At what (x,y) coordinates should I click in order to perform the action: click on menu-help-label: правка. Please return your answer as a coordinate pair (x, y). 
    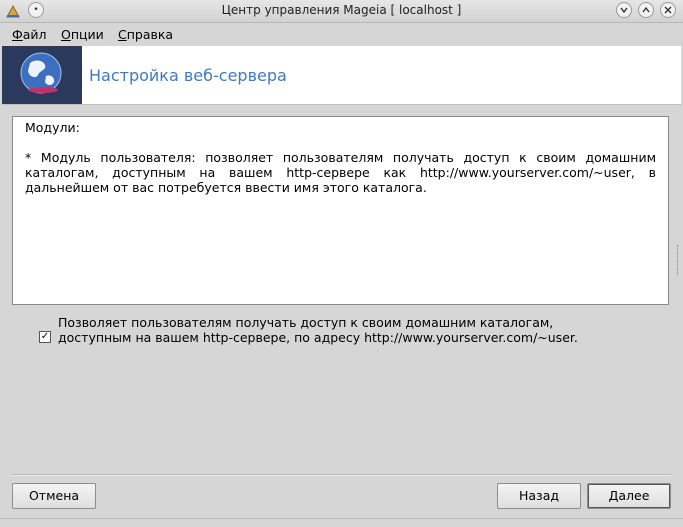
    Looking at the image, I should click on (150, 34).